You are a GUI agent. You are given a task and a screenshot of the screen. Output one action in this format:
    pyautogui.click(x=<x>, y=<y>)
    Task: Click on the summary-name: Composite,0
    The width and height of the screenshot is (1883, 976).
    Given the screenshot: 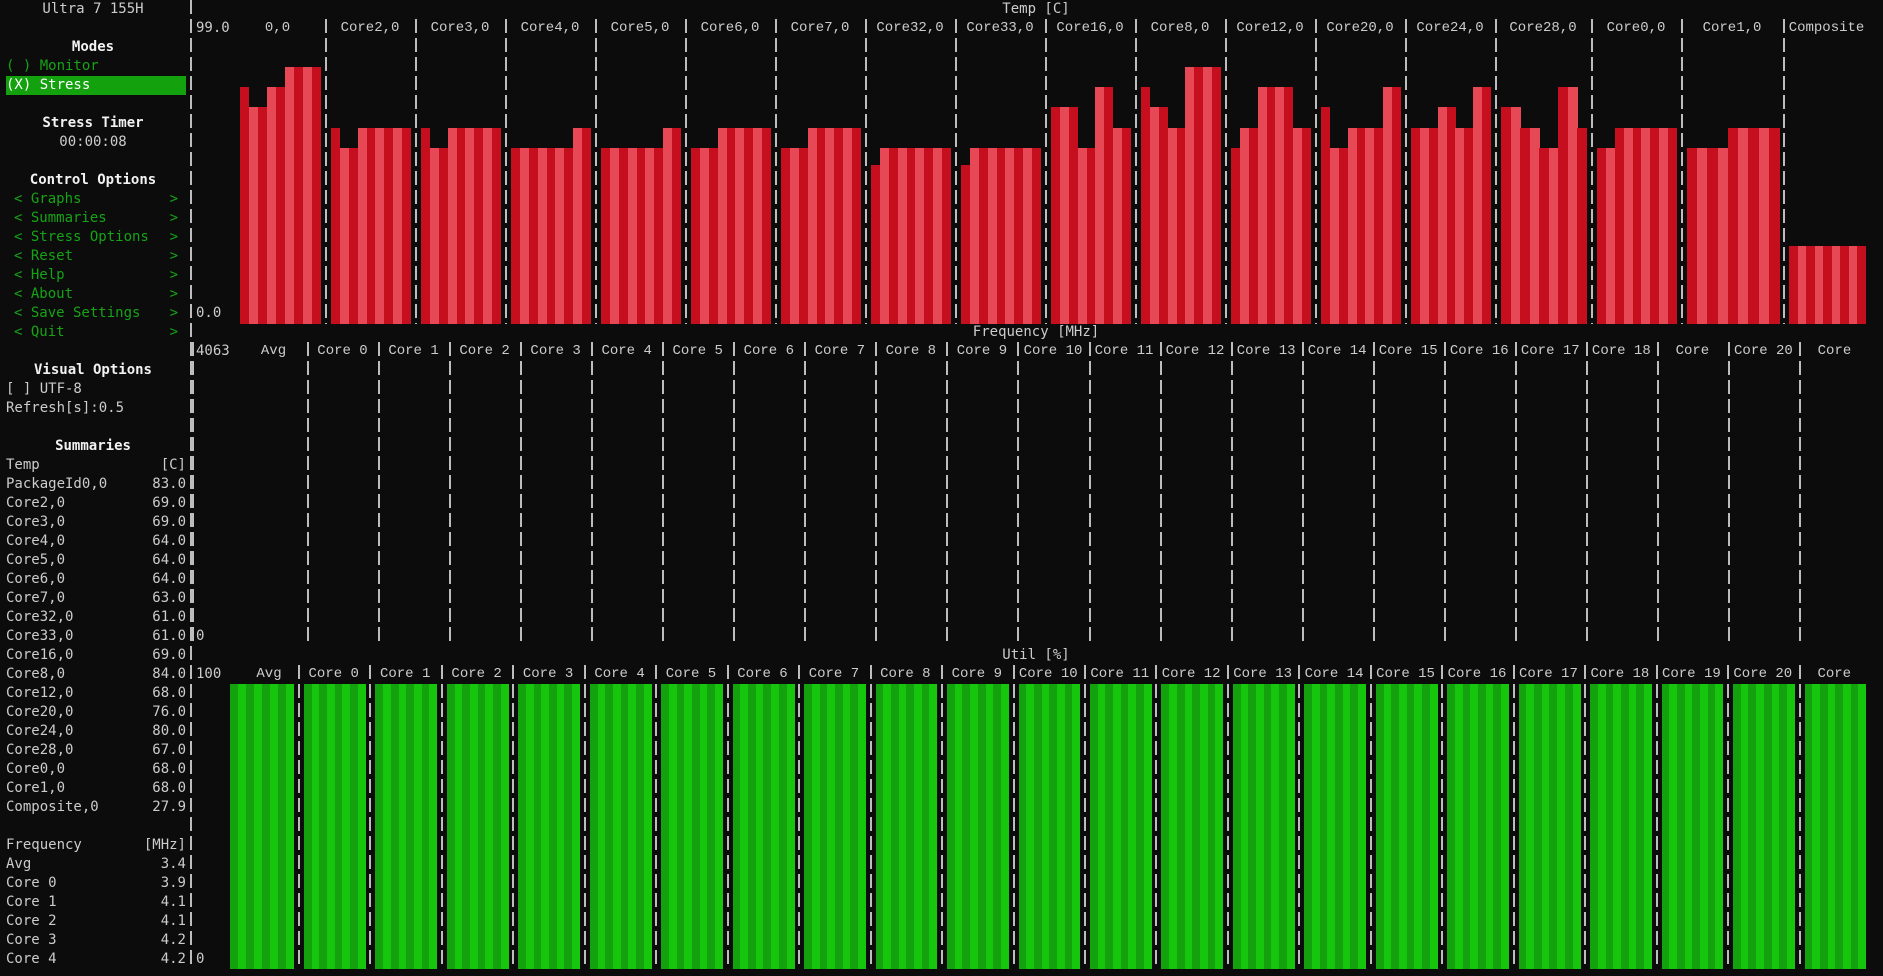 What is the action you would take?
    pyautogui.click(x=52, y=807)
    